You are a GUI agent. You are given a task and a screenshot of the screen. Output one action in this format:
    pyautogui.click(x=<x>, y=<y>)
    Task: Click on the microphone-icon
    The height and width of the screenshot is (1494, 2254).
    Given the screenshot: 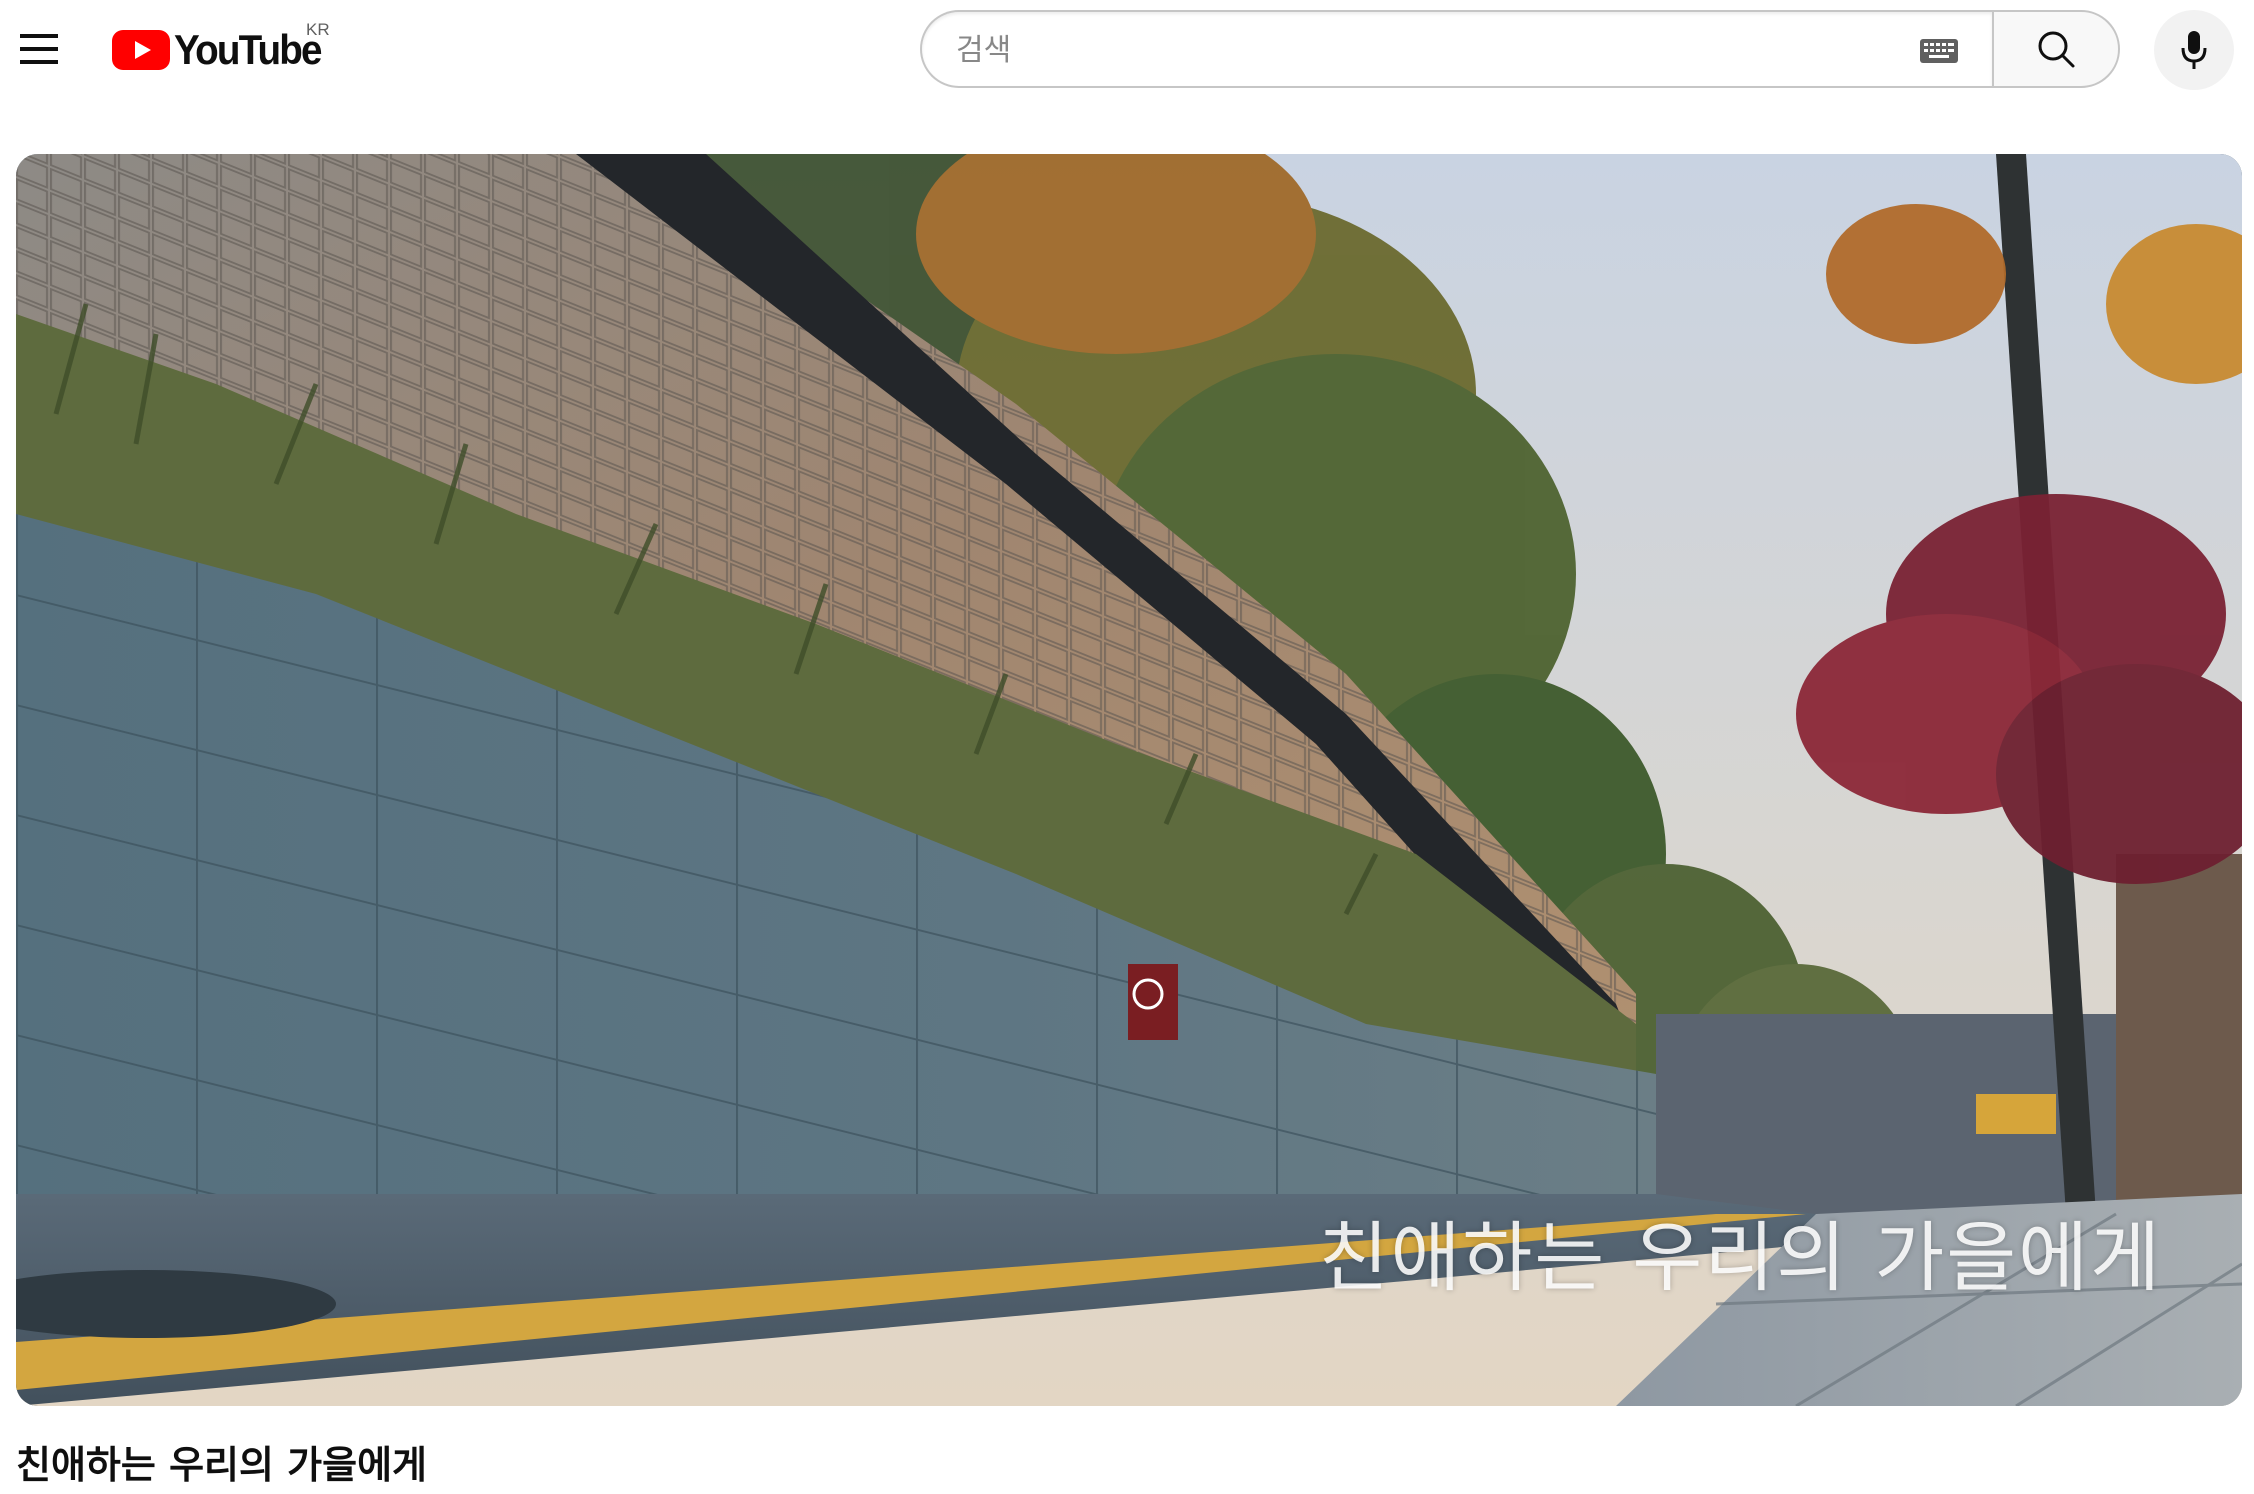 What is the action you would take?
    pyautogui.click(x=2194, y=50)
    